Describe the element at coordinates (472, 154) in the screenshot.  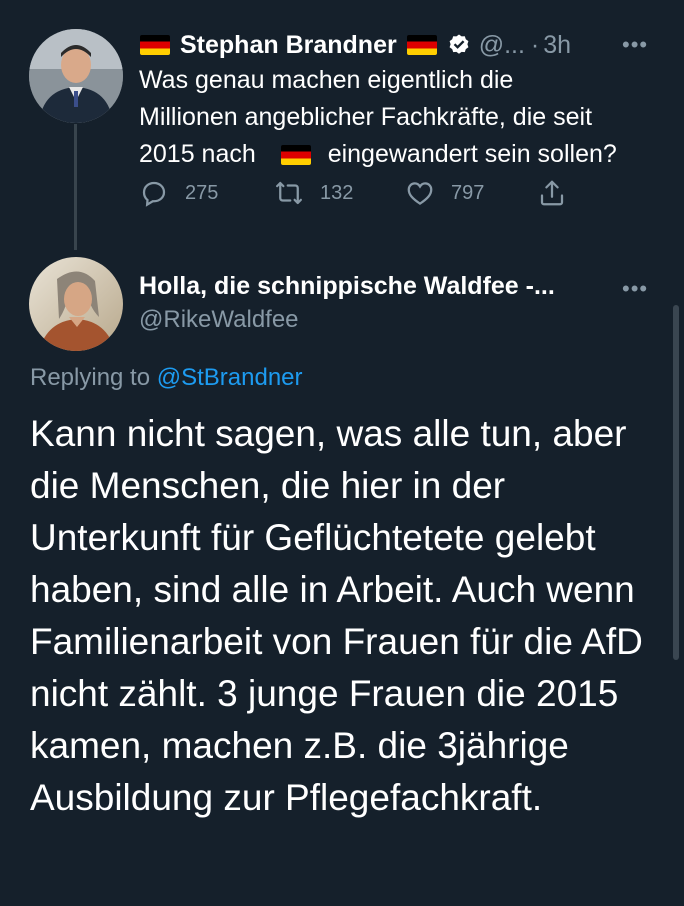
I see `parent-text-fragment: eingewandert sein sollen?` at that location.